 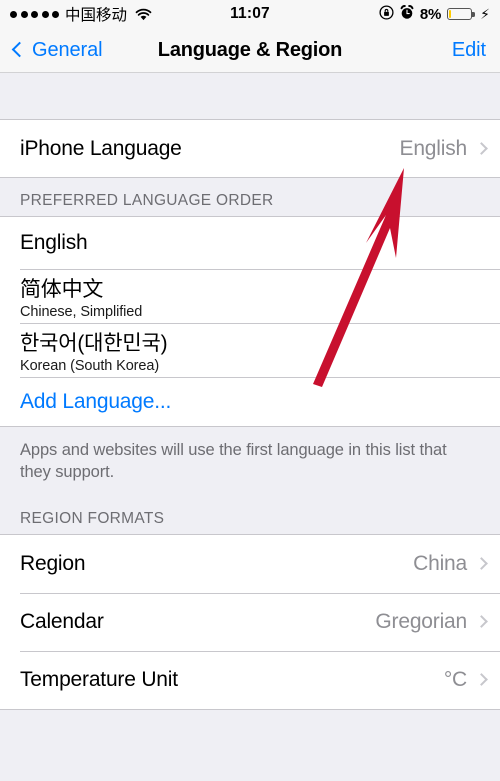 I want to click on row-title: Calendar, so click(x=62, y=621).